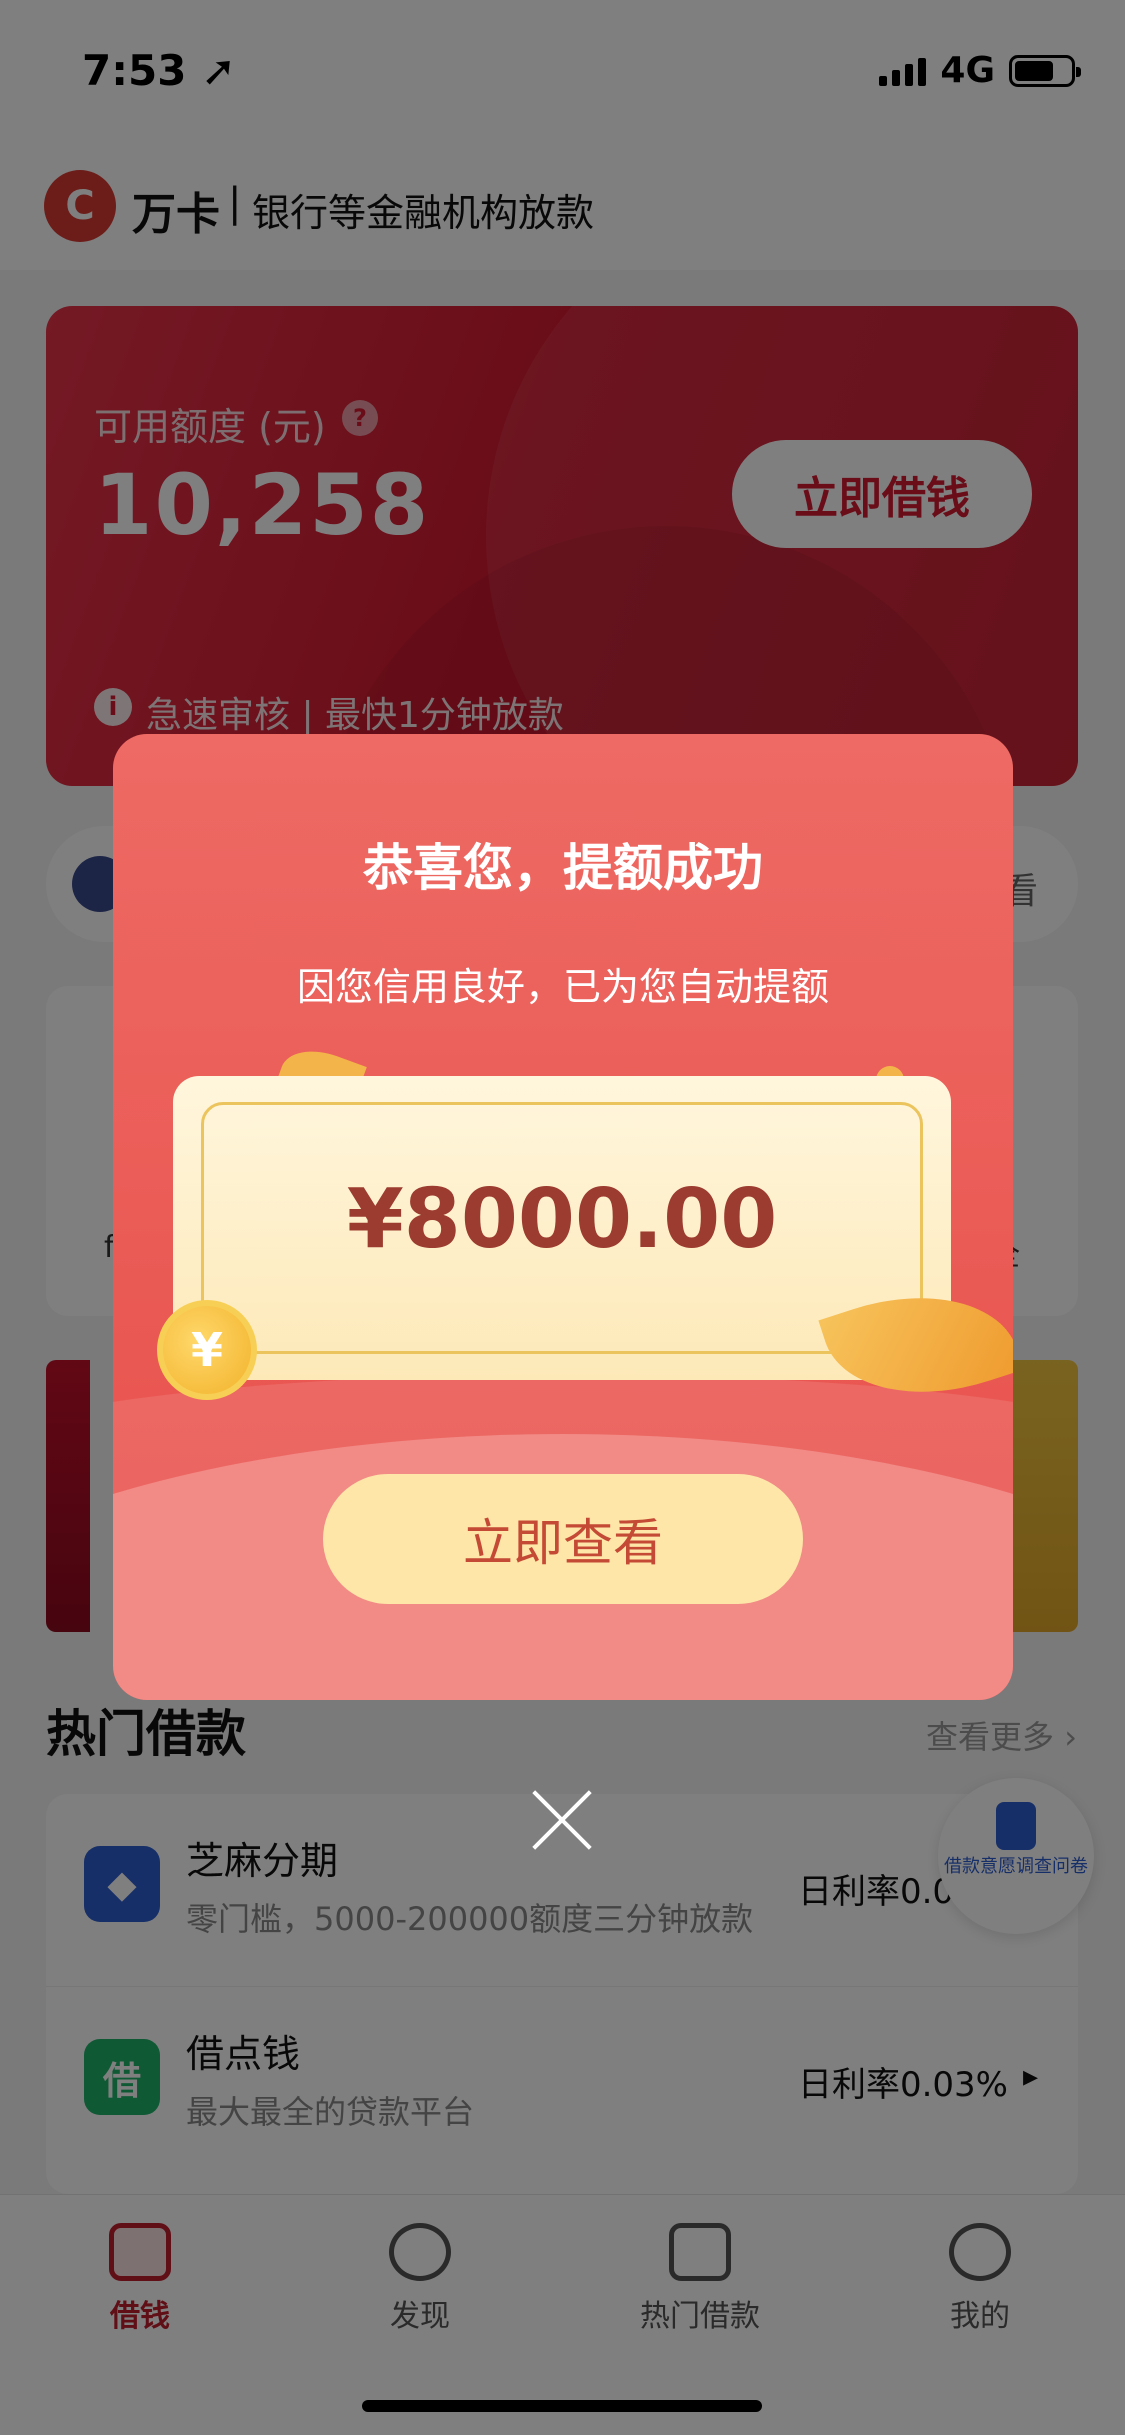 The image size is (1125, 2435). What do you see at coordinates (563, 868) in the screenshot?
I see `modal-title: 恭喜您，提额成功` at bounding box center [563, 868].